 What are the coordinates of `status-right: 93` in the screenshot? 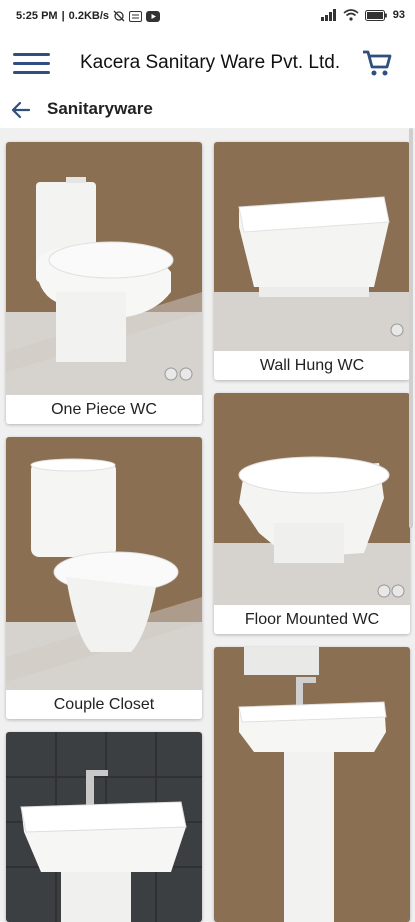 It's located at (362, 15).